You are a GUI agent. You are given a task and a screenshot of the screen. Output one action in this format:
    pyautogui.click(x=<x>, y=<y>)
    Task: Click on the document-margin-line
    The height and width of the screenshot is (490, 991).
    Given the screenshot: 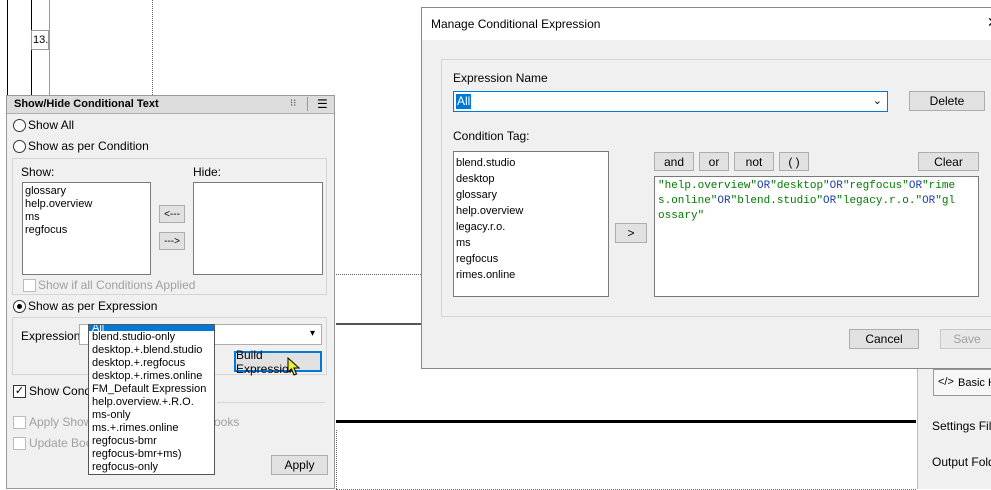 What is the action you would take?
    pyautogui.click(x=7, y=47)
    